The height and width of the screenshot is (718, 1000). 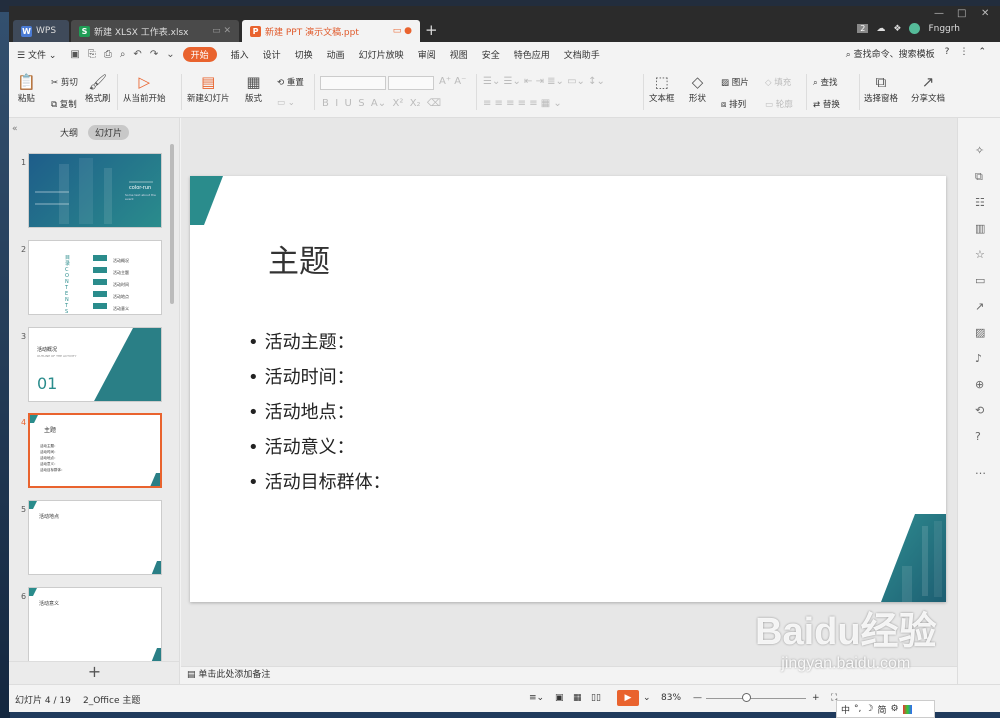 I want to click on section-icon: ▭ ⌄, so click(x=286, y=103).